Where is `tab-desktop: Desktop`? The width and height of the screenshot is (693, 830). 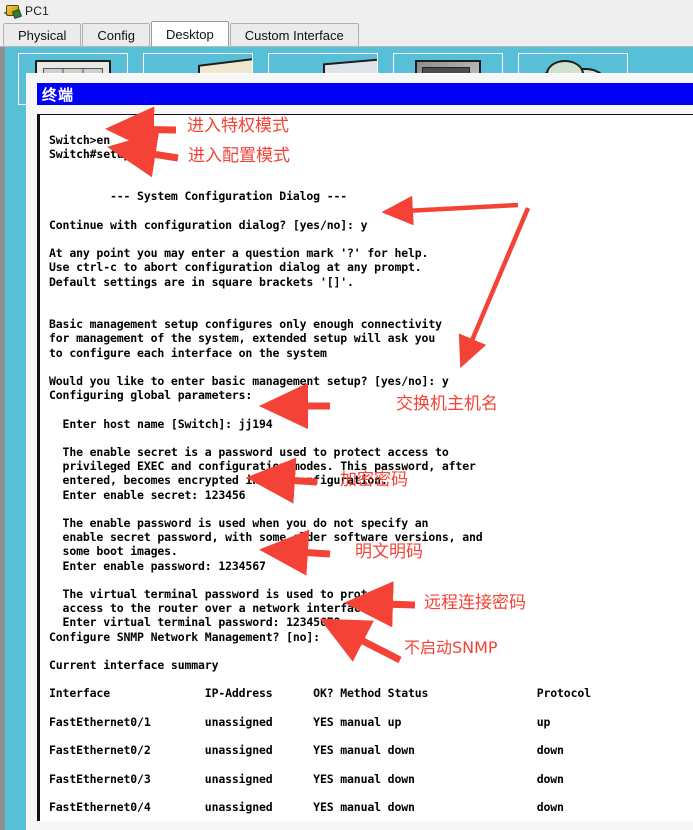 tab-desktop: Desktop is located at coordinates (190, 33).